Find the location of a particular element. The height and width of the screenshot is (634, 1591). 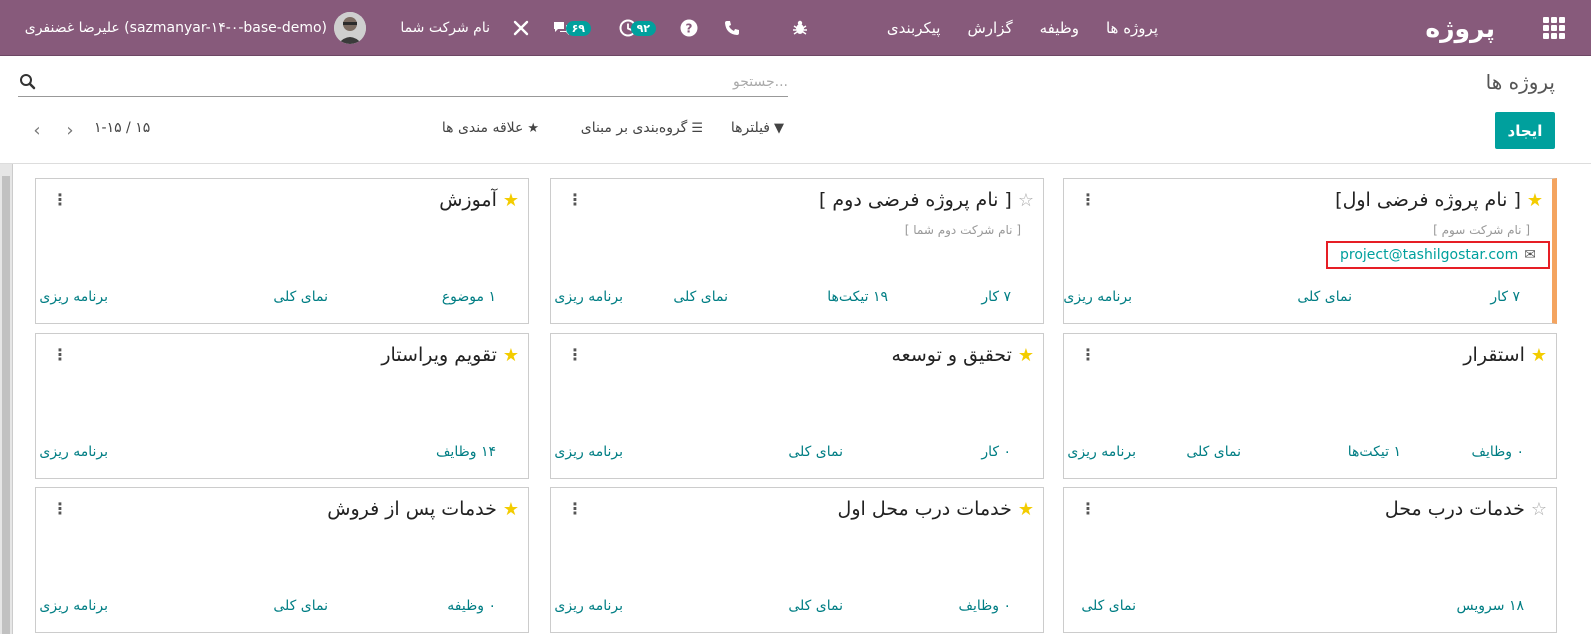

card-link: ۱ تیکت‌ها is located at coordinates (1374, 452).